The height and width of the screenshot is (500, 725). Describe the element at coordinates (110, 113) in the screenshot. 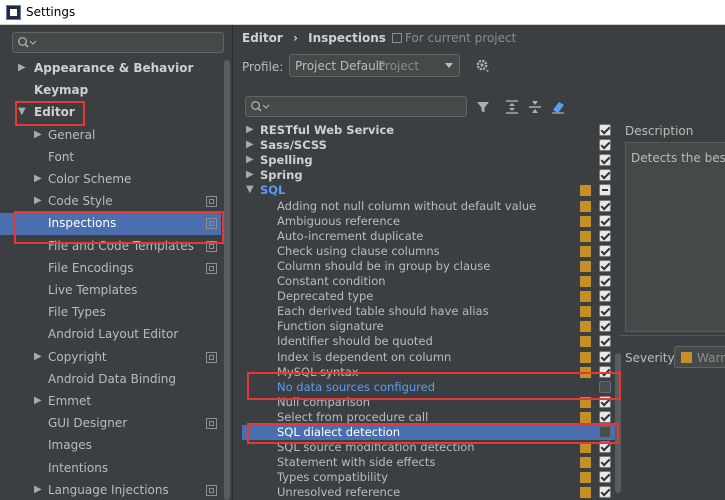

I see `settings-tree-item: ▼ Editor` at that location.